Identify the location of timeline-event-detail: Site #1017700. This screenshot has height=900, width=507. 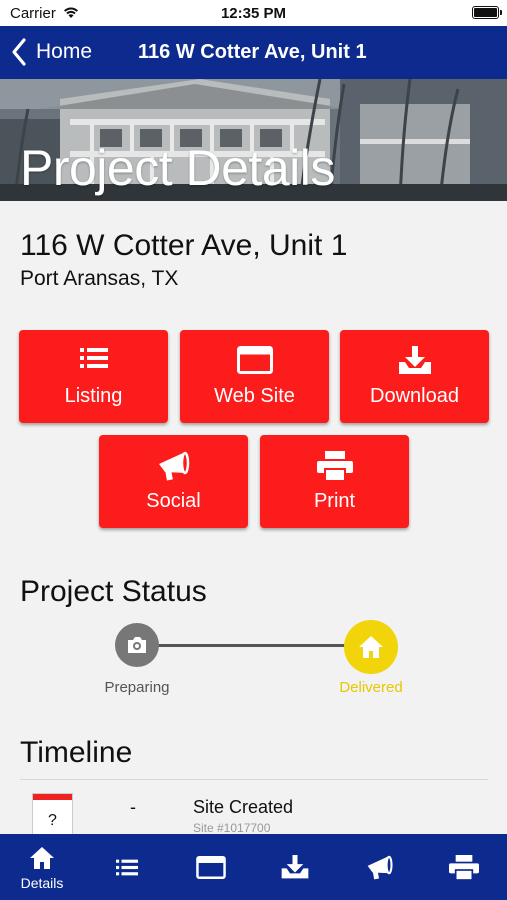
(232, 828).